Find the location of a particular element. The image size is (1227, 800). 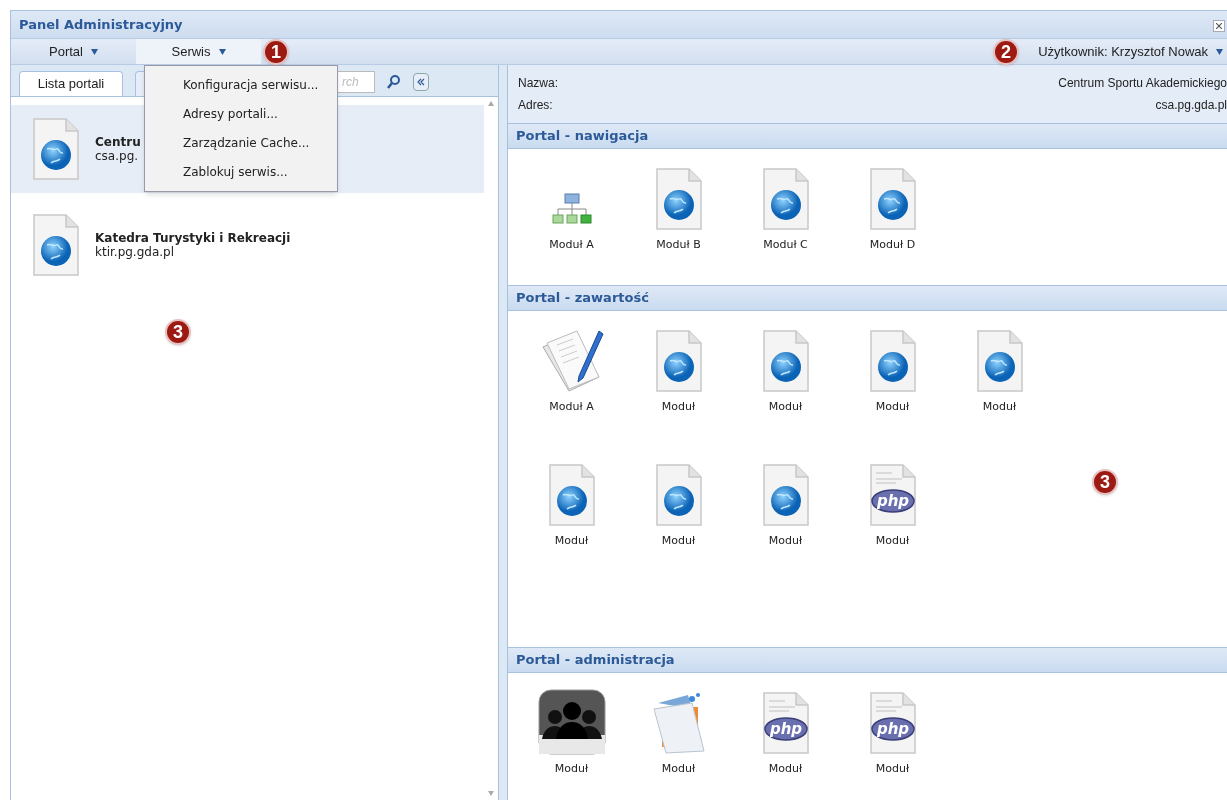

portal-name: Katedra Turystyki i Rekreacji is located at coordinates (193, 238).